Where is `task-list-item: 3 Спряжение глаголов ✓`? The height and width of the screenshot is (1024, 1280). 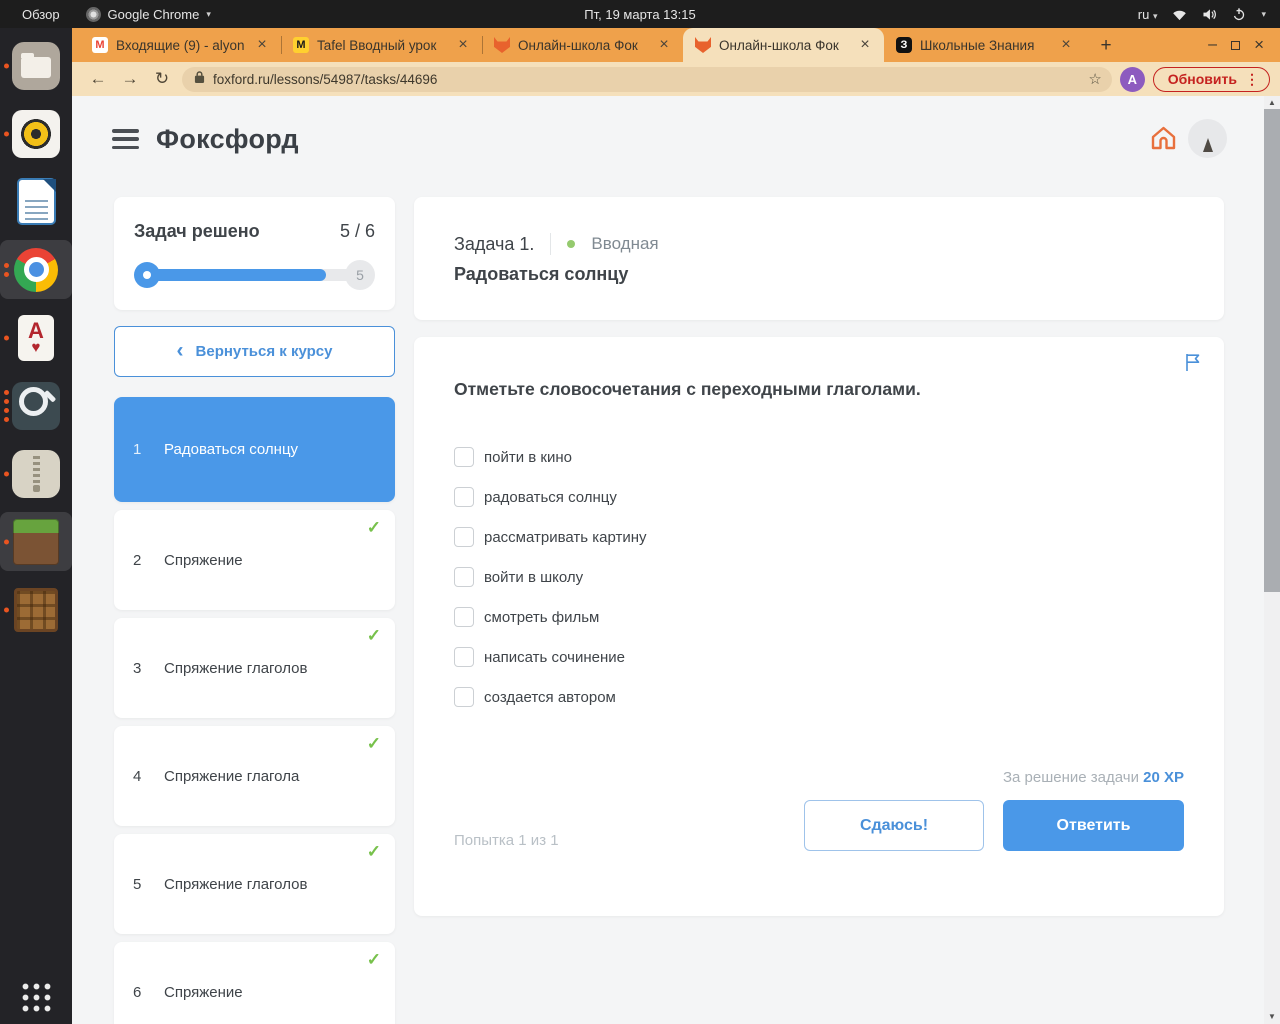
task-list-item: 3 Спряжение глаголов ✓ is located at coordinates (254, 668).